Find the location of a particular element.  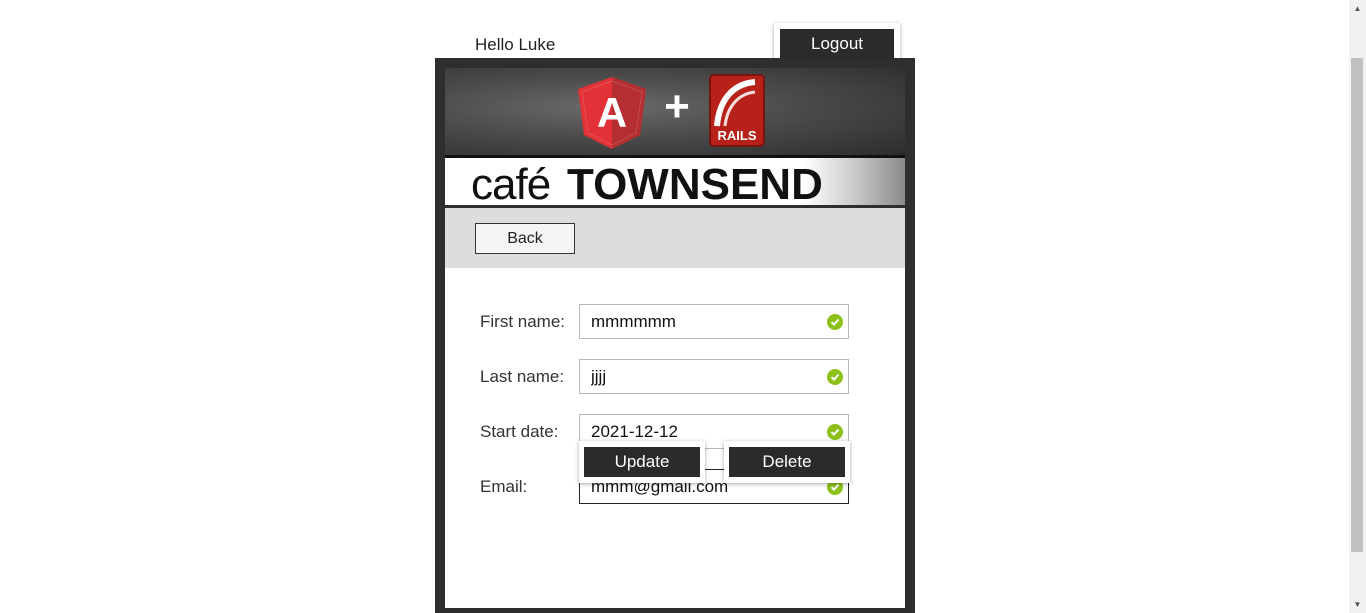

first-name-row: First name: is located at coordinates (675, 322).